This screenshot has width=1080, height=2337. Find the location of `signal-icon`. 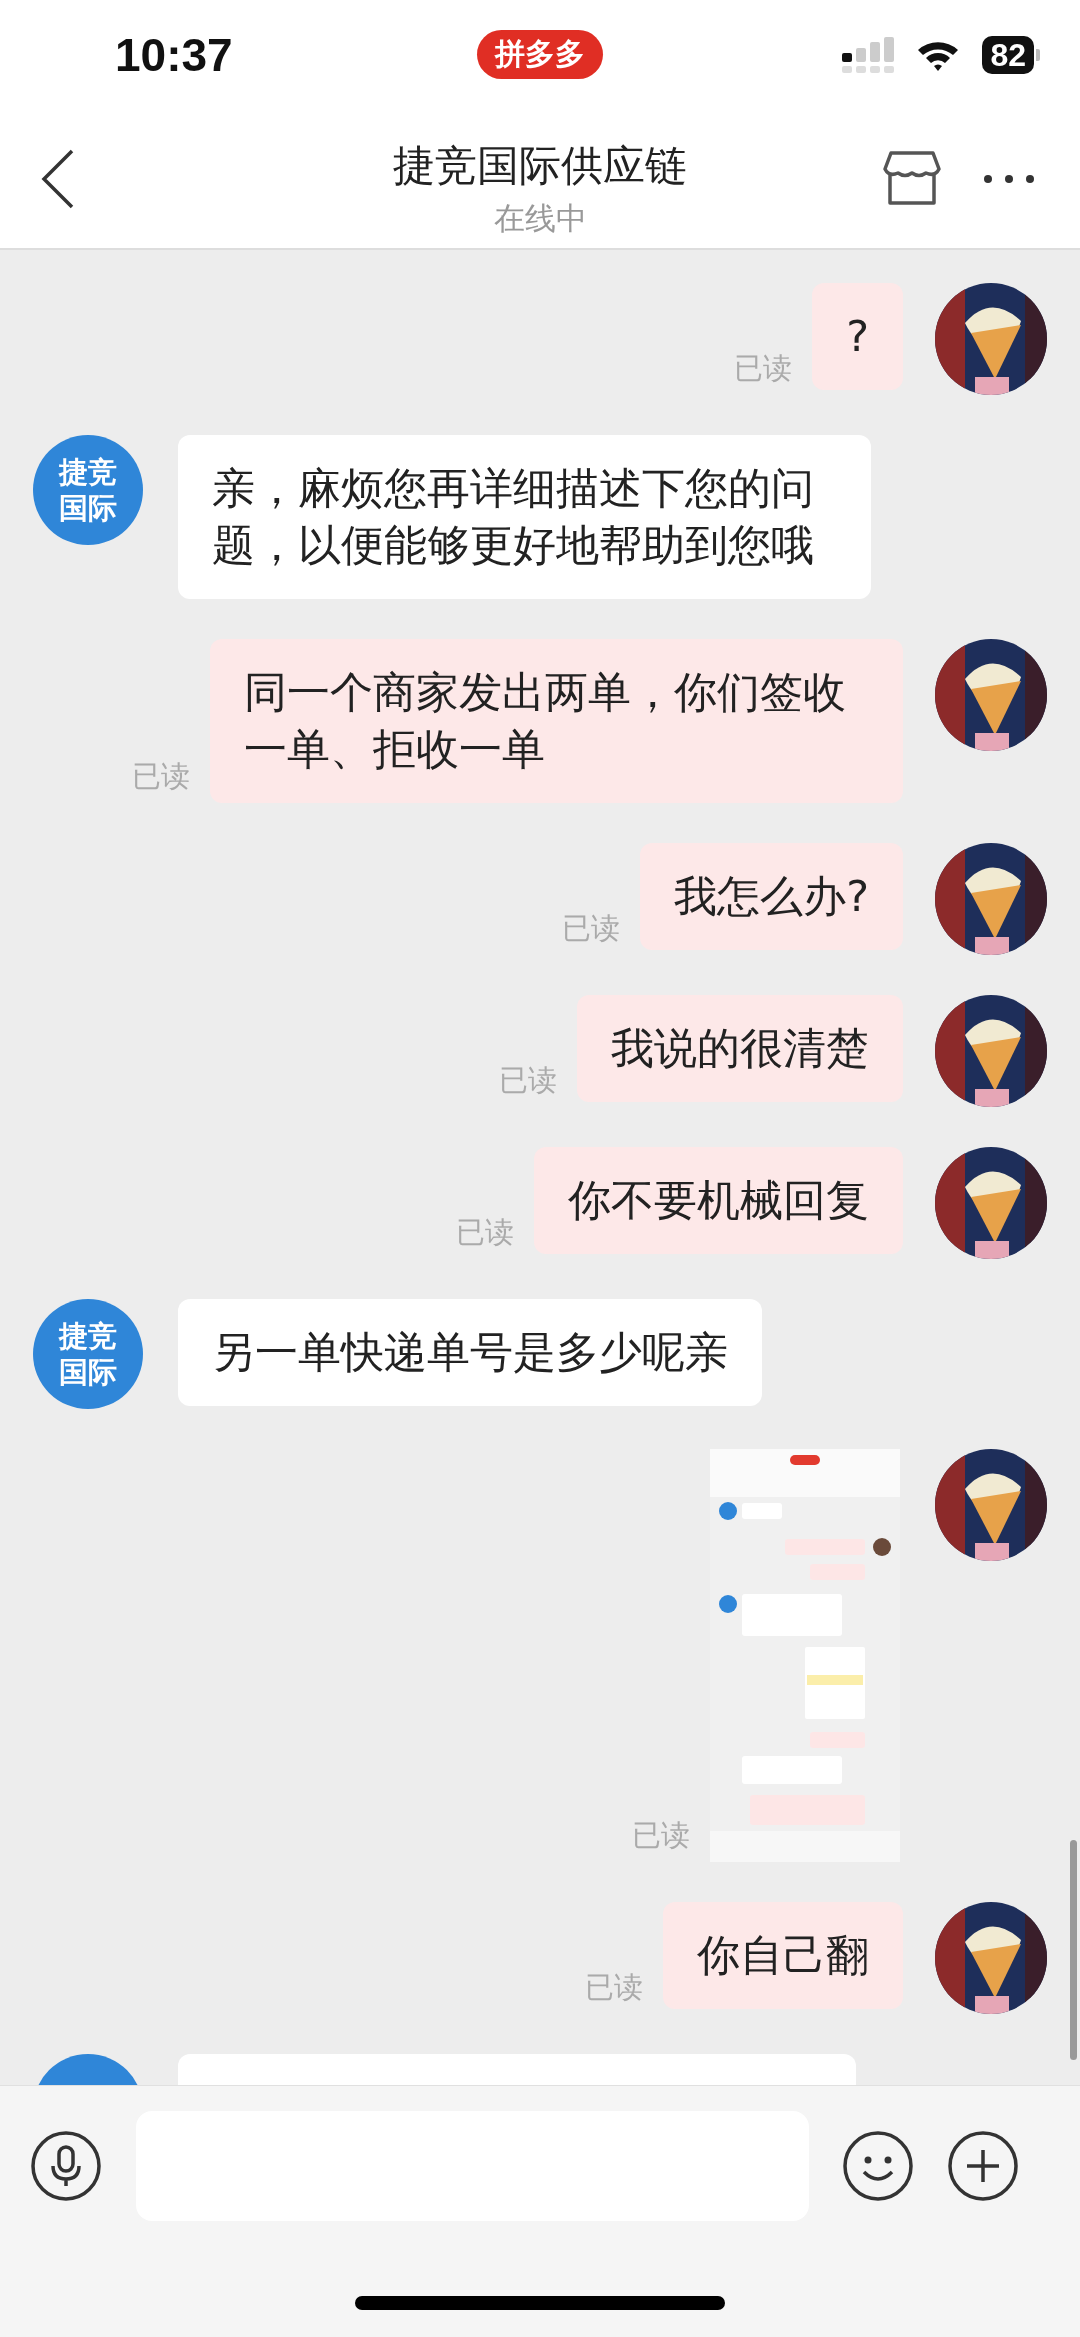

signal-icon is located at coordinates (868, 55).